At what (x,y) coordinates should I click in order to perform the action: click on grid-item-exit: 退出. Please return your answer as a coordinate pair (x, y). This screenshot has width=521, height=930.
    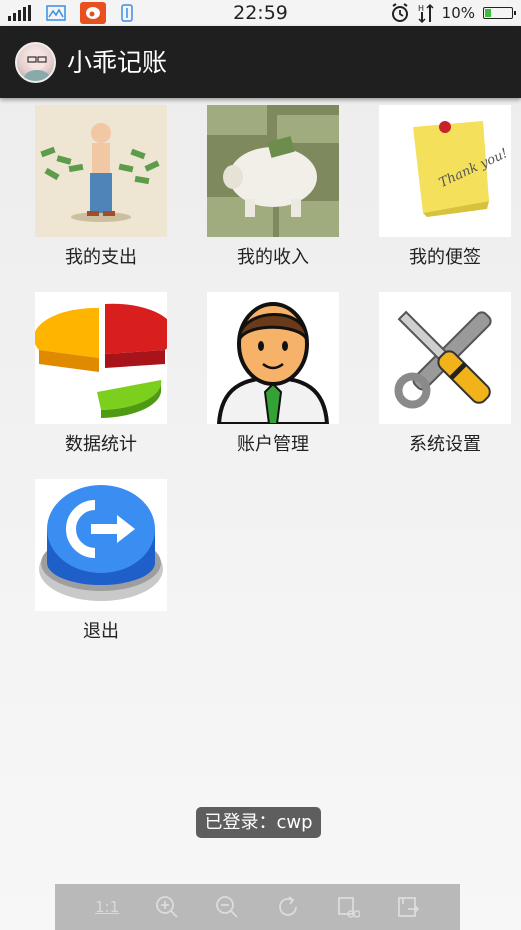
    Looking at the image, I should click on (101, 561).